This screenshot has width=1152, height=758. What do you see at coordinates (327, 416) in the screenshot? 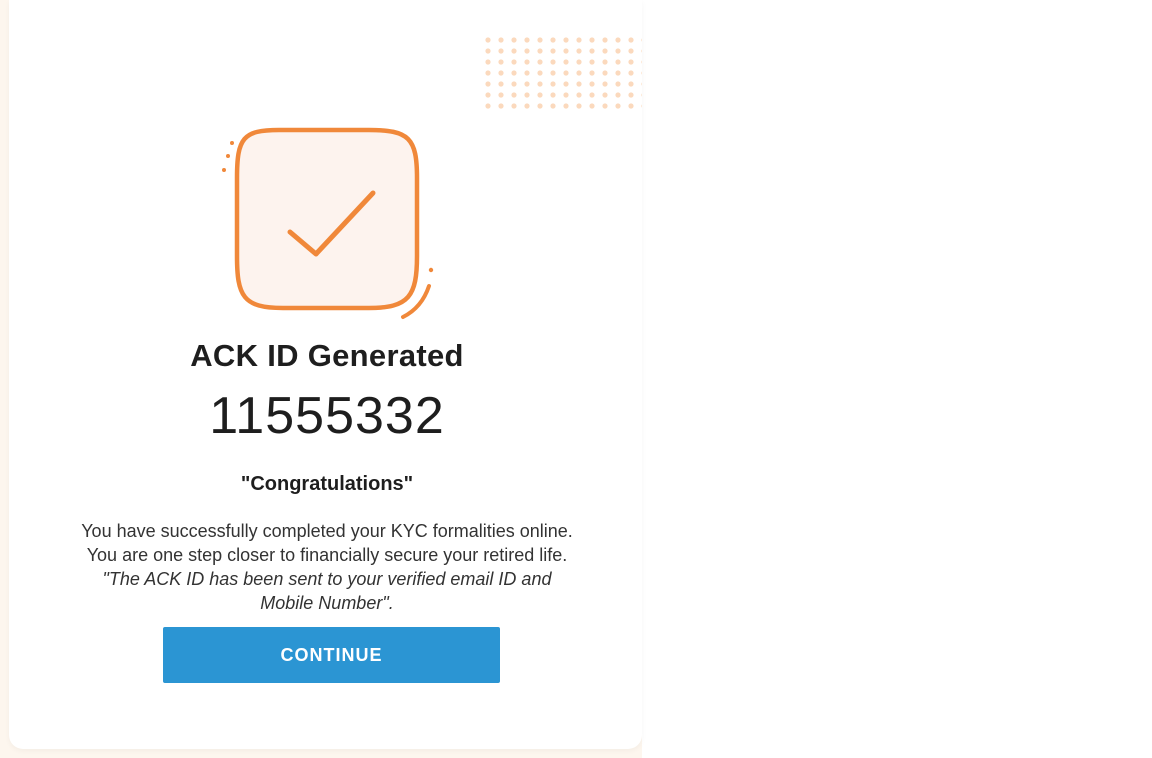
I see `ack-id-value: 11555332` at bounding box center [327, 416].